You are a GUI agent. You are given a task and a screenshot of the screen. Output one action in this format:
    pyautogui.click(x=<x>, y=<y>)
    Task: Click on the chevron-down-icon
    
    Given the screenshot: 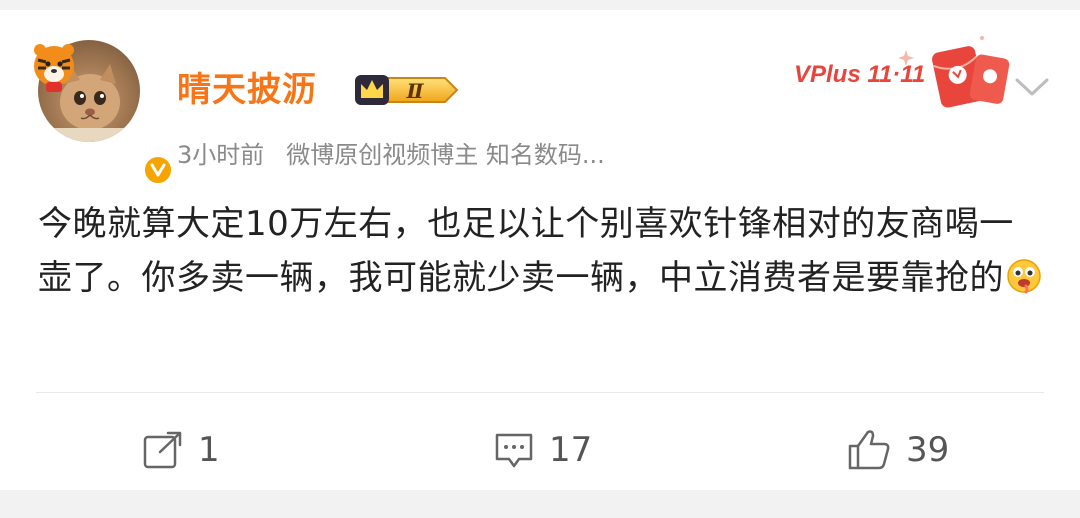 What is the action you would take?
    pyautogui.click(x=1032, y=86)
    